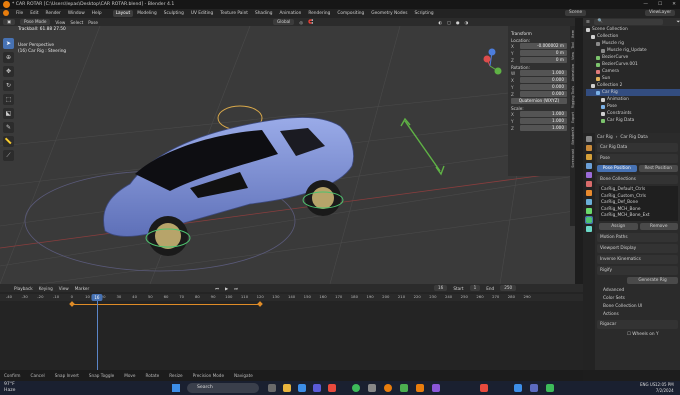 Image resolution: width=680 pixels, height=395 pixels. I want to click on tab-sculpting: Sculpting, so click(174, 13).